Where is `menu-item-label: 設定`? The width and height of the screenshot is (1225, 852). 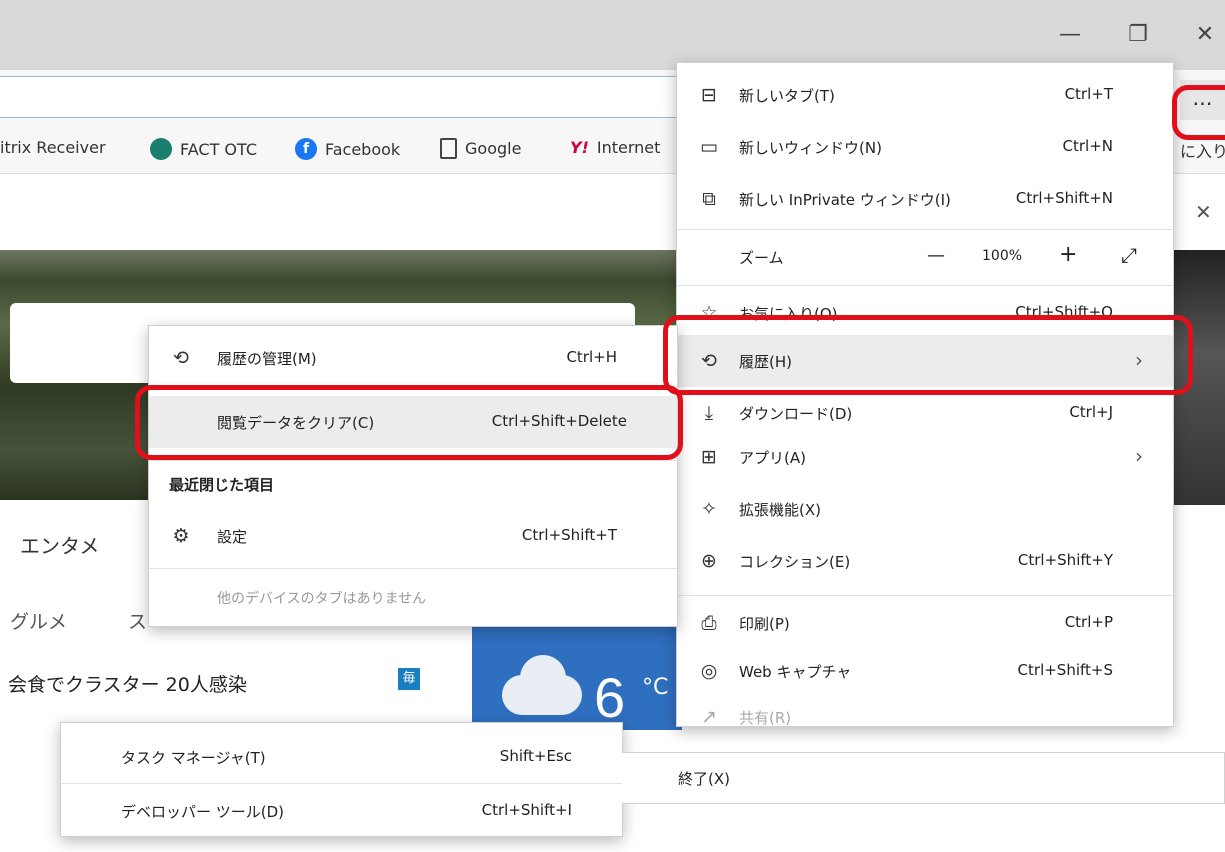 menu-item-label: 設定 is located at coordinates (232, 537).